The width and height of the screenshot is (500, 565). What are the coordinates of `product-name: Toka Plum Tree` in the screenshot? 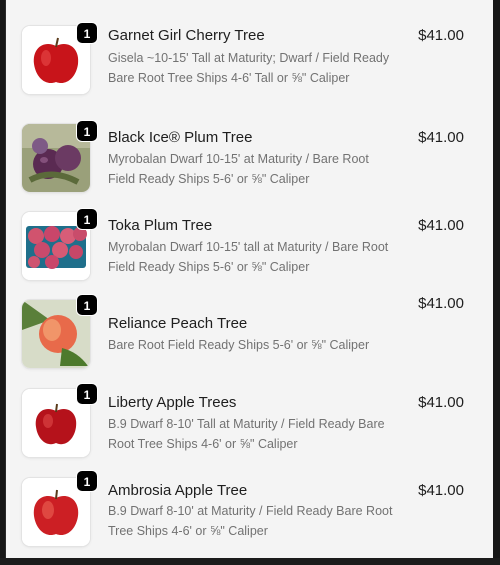 It's located at (160, 225).